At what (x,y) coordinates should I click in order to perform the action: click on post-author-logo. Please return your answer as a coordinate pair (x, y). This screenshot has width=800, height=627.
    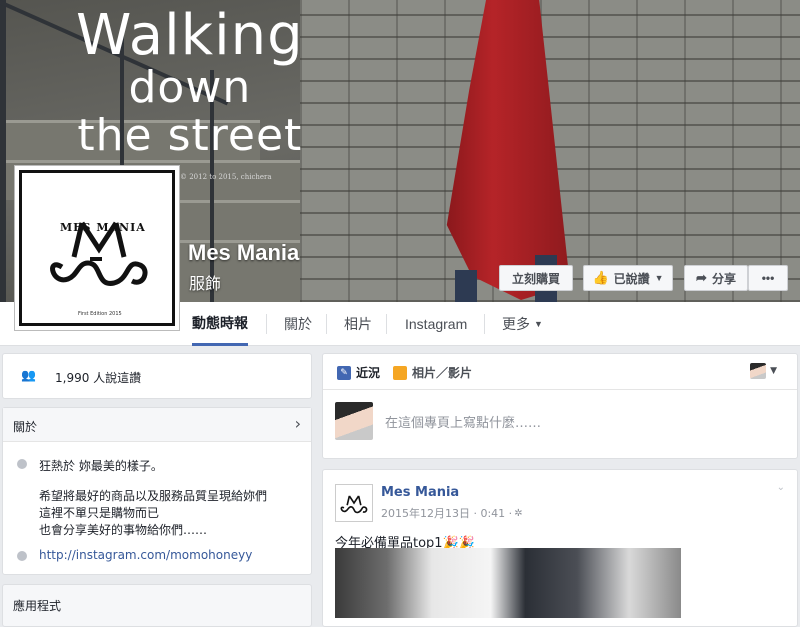
    Looking at the image, I should click on (354, 503).